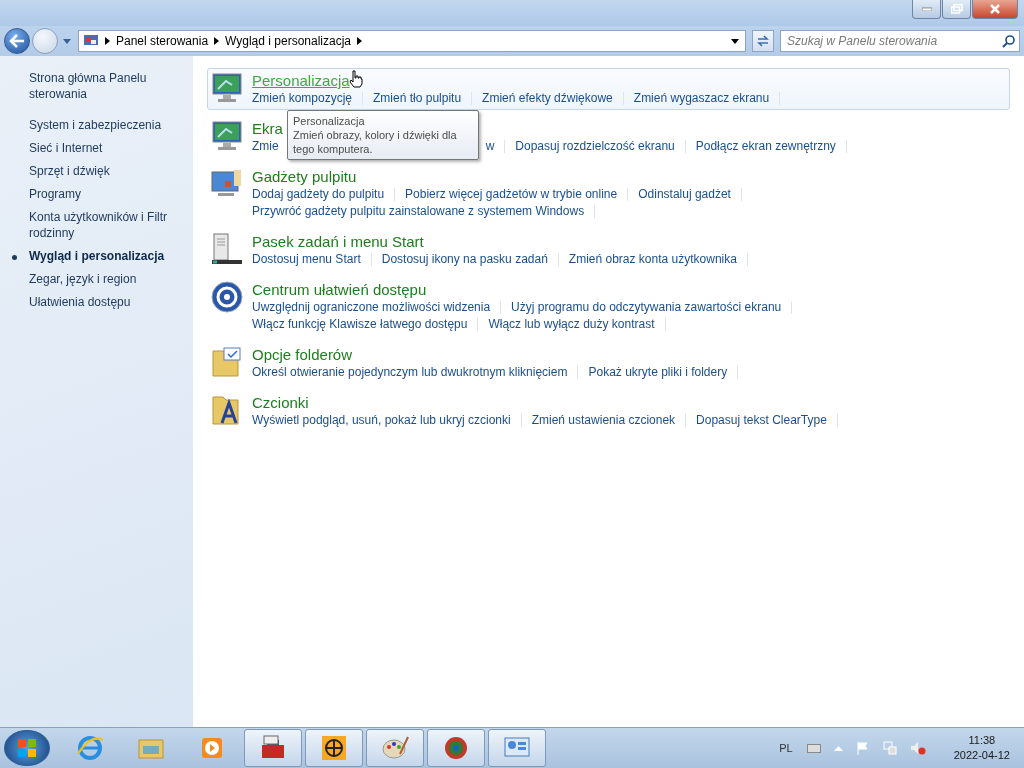 The image size is (1024, 768). Describe the element at coordinates (418, 211) in the screenshot. I see `task-link: Przywróć gadżety pulpitu zainstalowane z systemem Windows` at that location.